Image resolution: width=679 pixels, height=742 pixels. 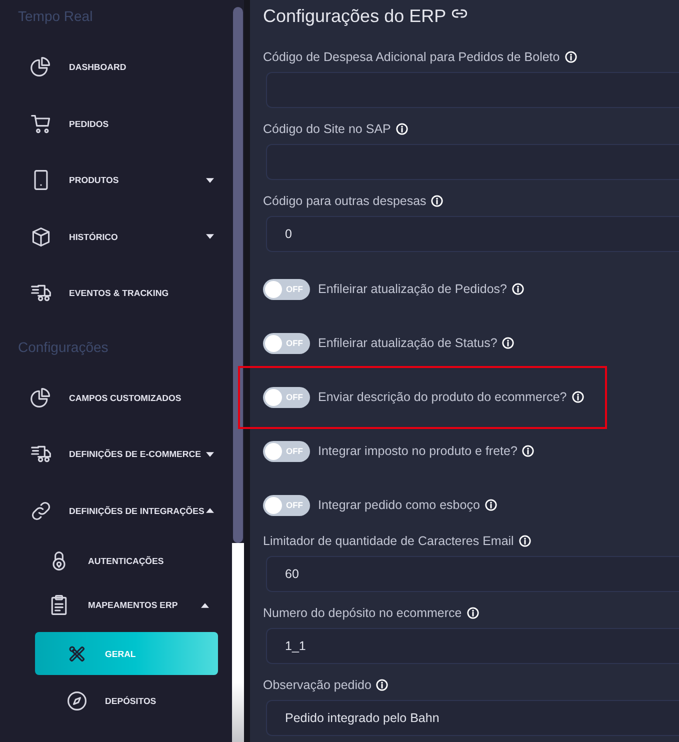 What do you see at coordinates (362, 613) in the screenshot?
I see `field-label: Numero do depósito no ecommerce` at bounding box center [362, 613].